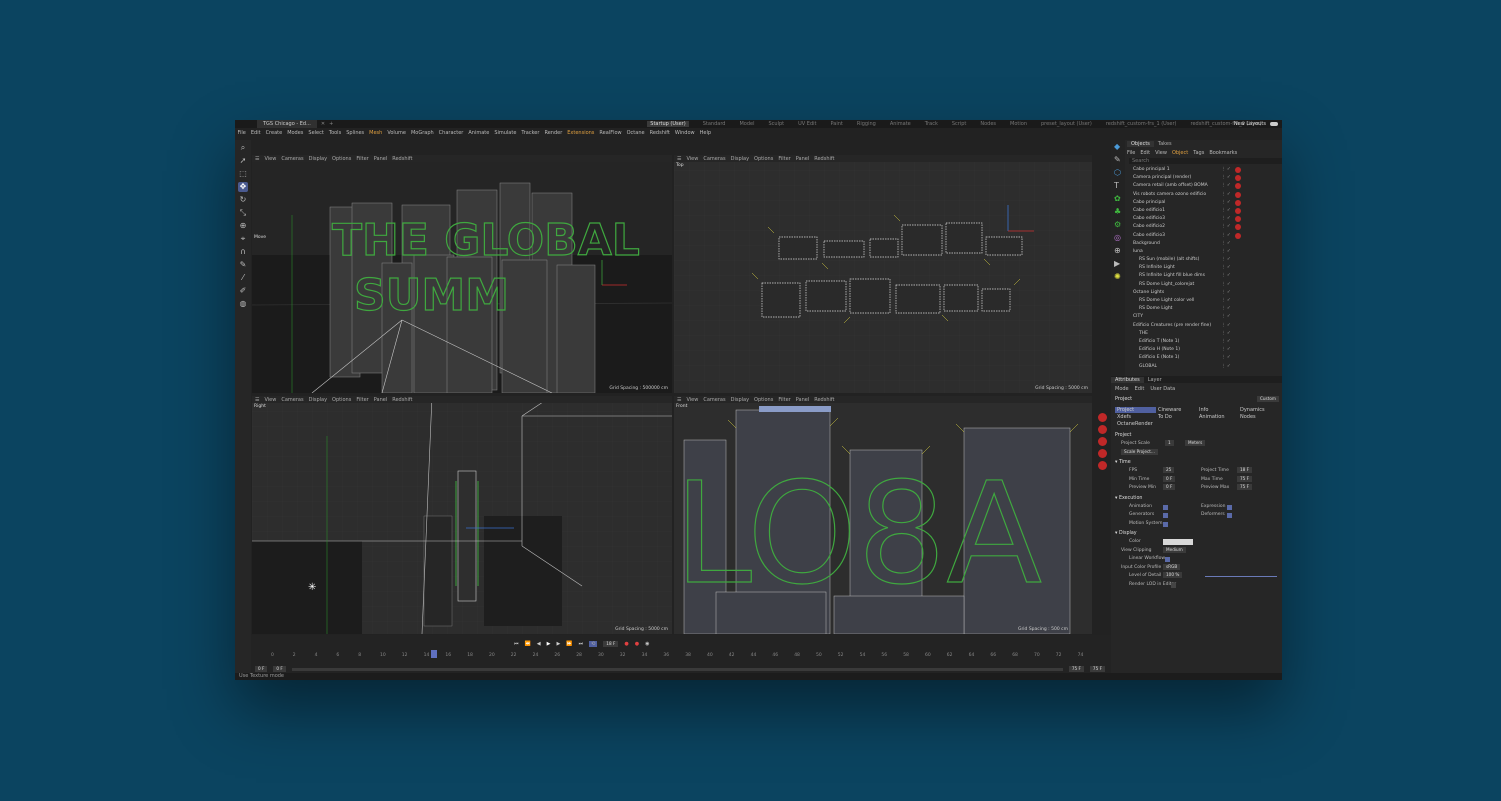 This screenshot has width=1501, height=801. I want to click on object-row: Edificio H (Note 1) ⋮ ✓, so click(1204, 350).